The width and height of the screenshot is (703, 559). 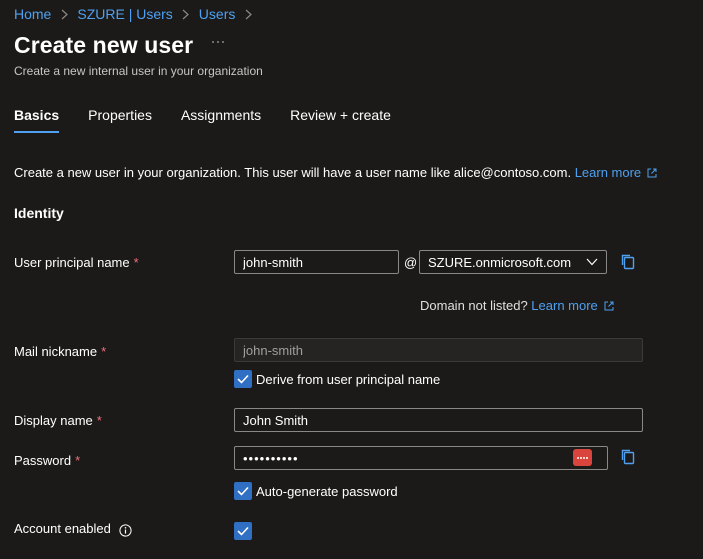 What do you see at coordinates (72, 262) in the screenshot?
I see `upn-label-text: User principal name` at bounding box center [72, 262].